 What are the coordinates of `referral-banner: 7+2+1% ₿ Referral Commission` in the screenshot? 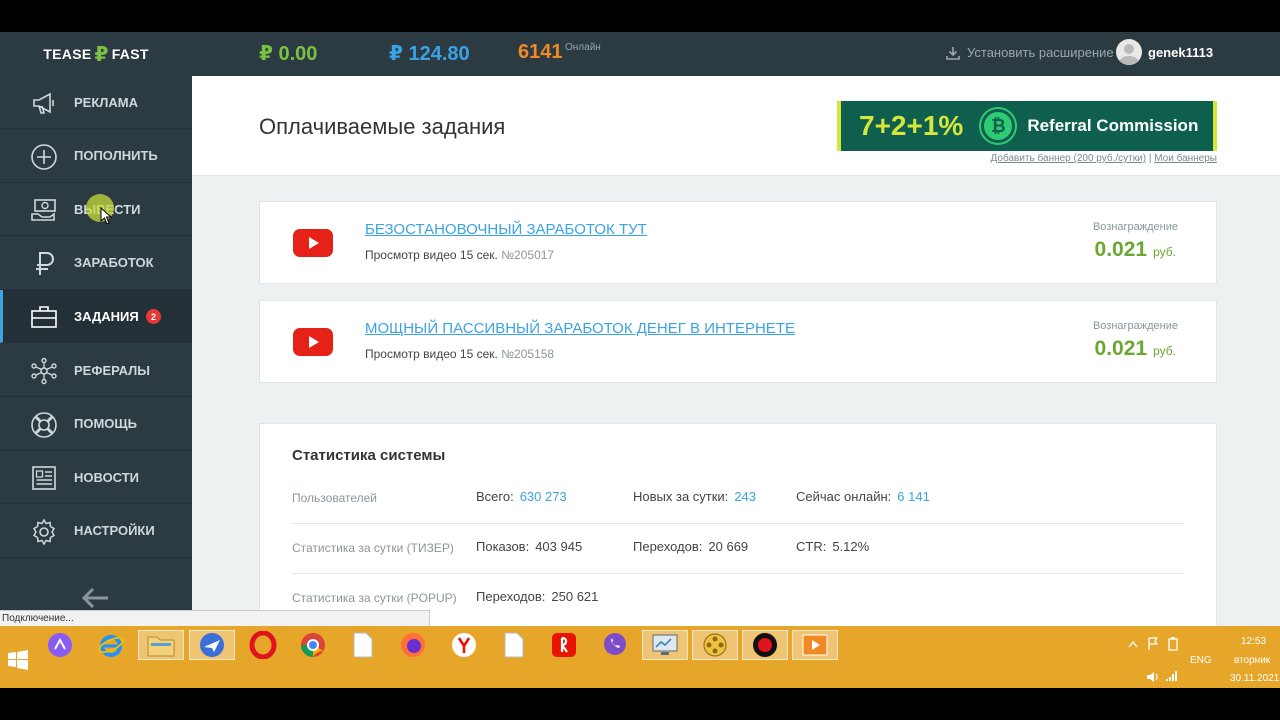 It's located at (1027, 126).